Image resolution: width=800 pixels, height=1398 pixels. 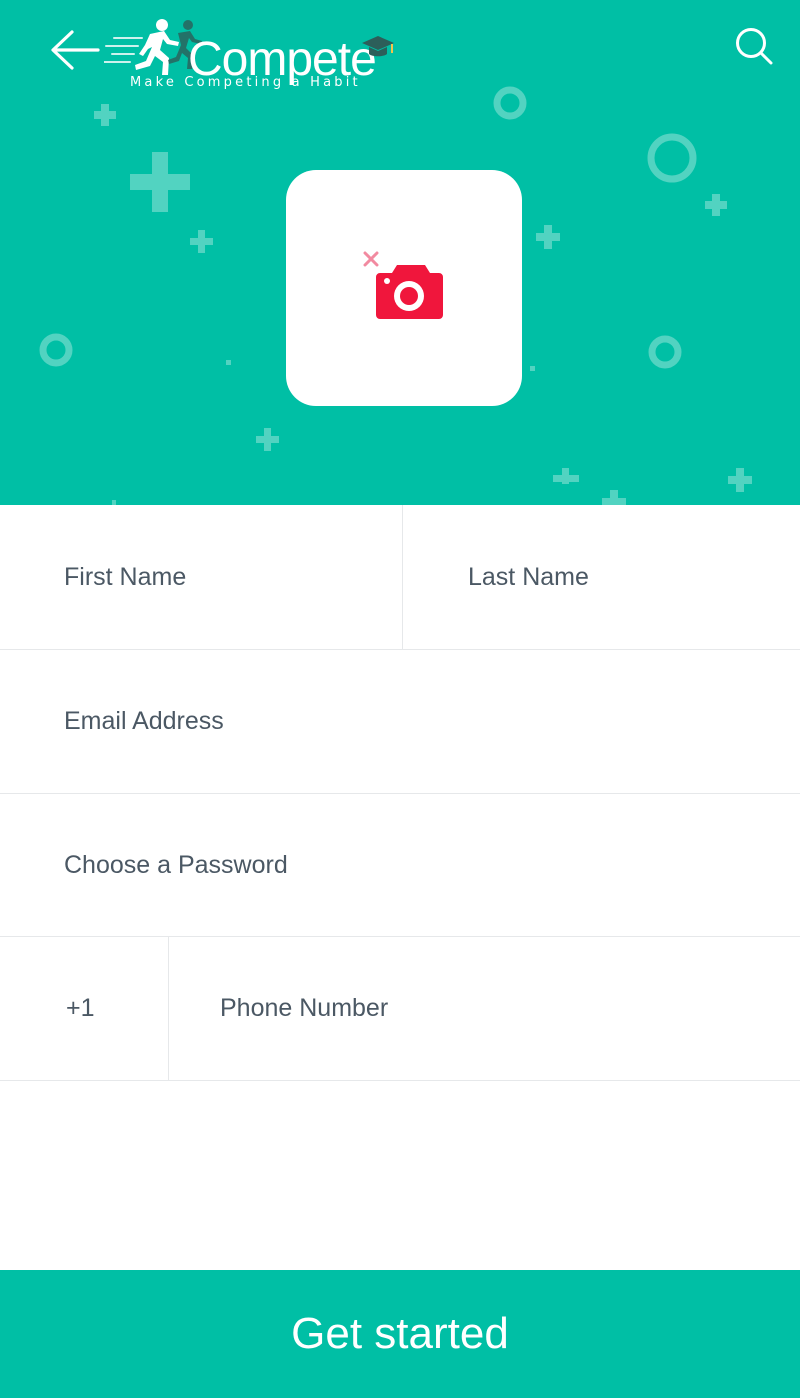 What do you see at coordinates (245, 82) in the screenshot?
I see `logo-tagline: Make Competing a Habit` at bounding box center [245, 82].